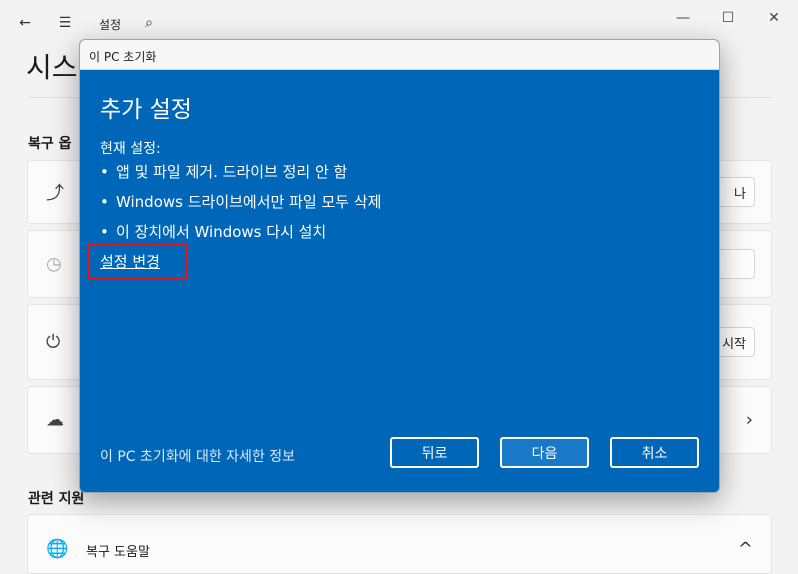  Describe the element at coordinates (544, 452) in the screenshot. I see `next-button: 다음` at that location.